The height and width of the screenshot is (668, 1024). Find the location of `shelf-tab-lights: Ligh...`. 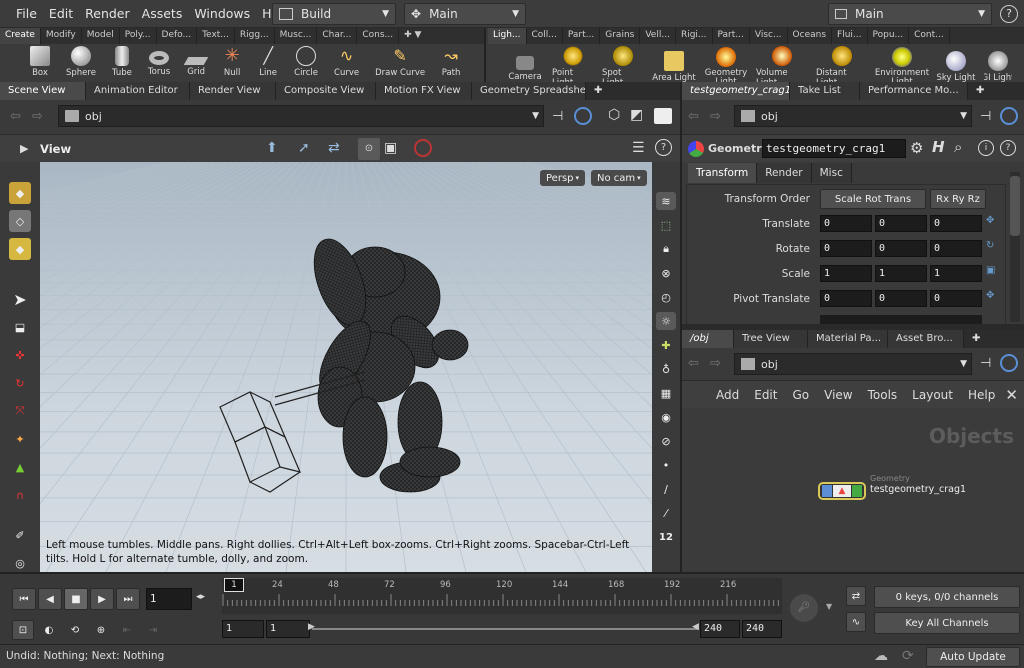

shelf-tab-lights: Ligh... is located at coordinates (507, 36).